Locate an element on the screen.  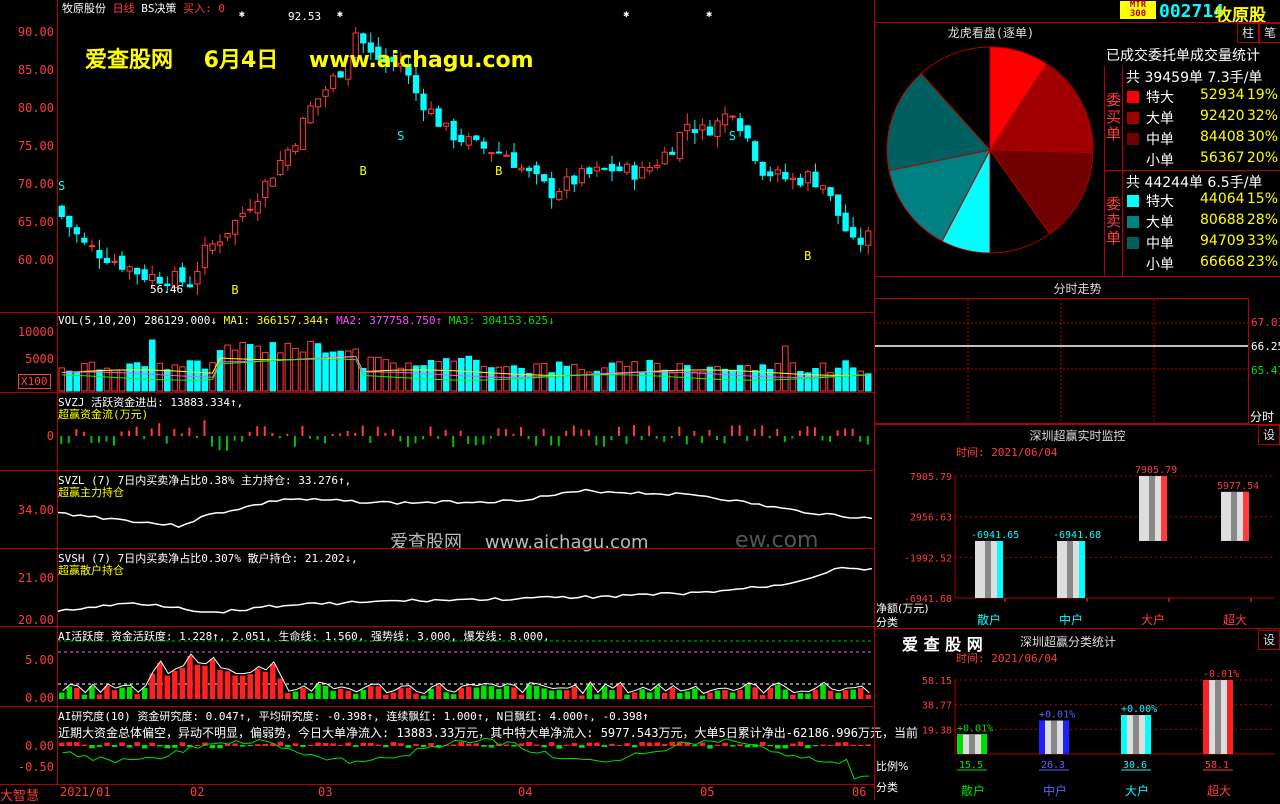
bar-value: 15.5 is located at coordinates (971, 765).